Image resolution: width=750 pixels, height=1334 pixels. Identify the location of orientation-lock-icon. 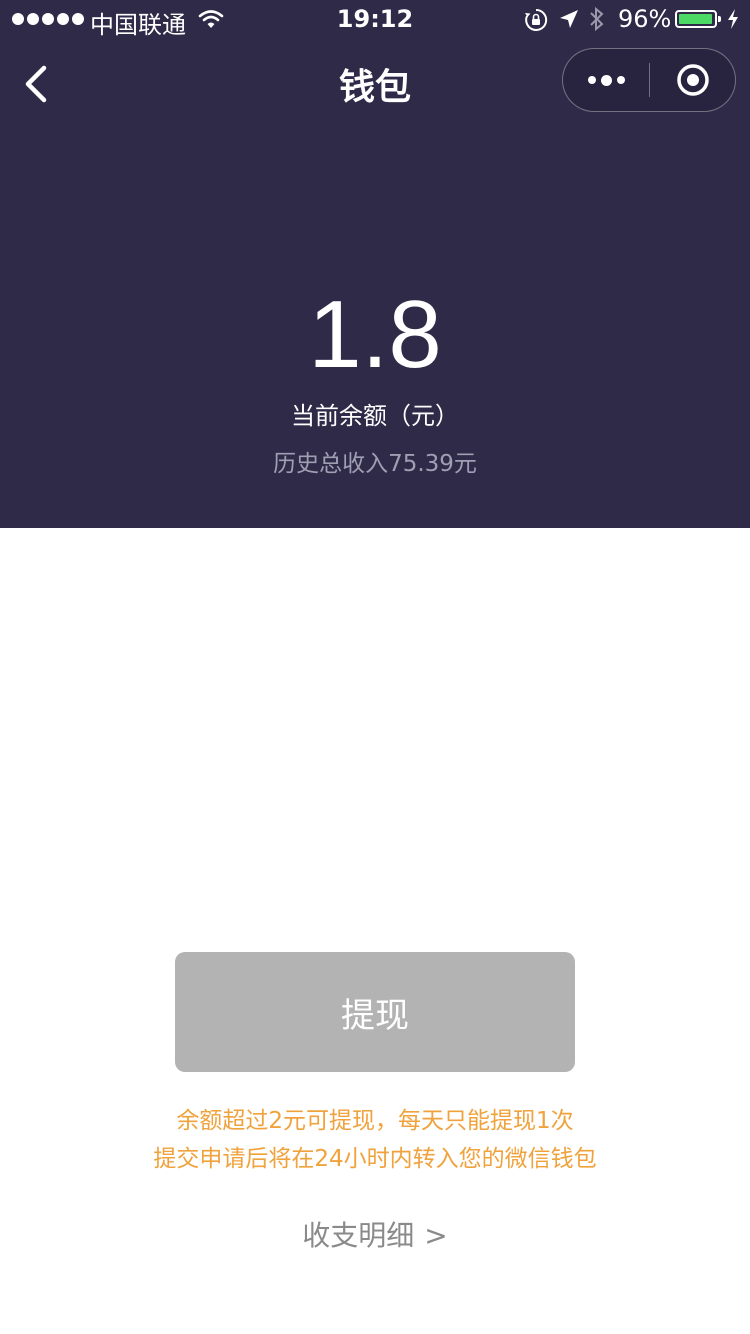
(536, 23).